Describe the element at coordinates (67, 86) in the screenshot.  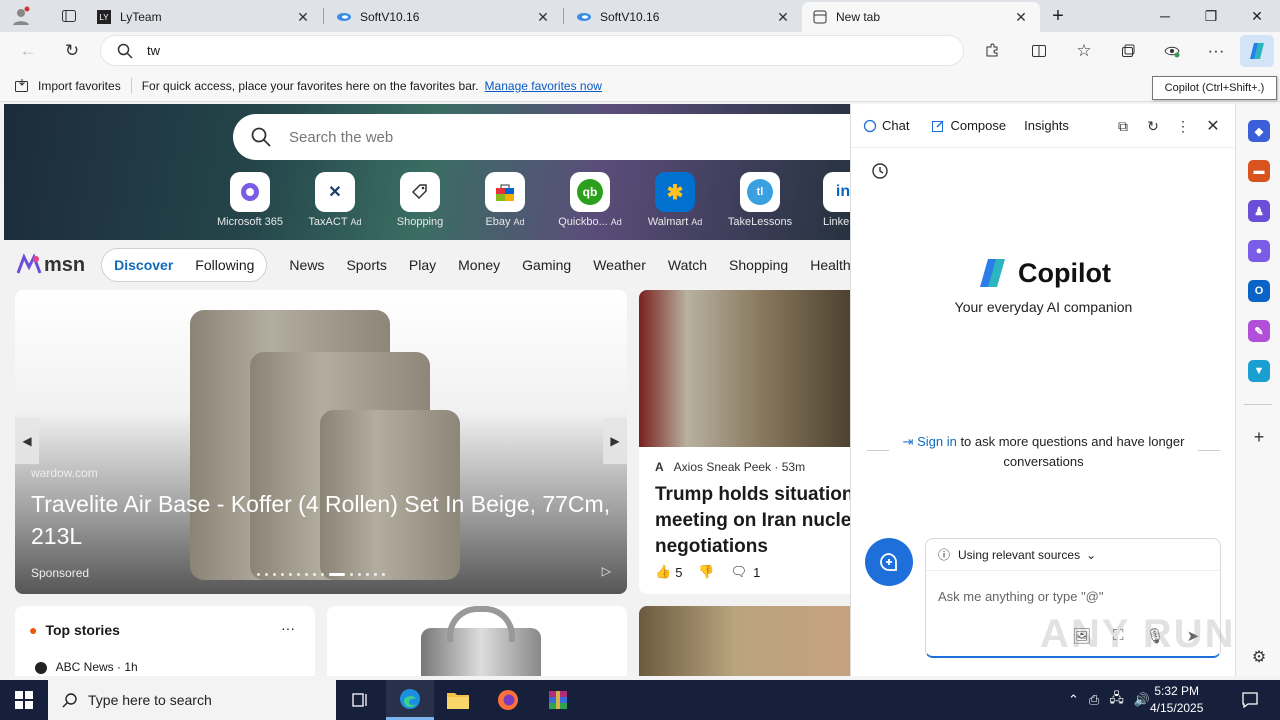
I see `import-favorites-button: Import favorites` at that location.